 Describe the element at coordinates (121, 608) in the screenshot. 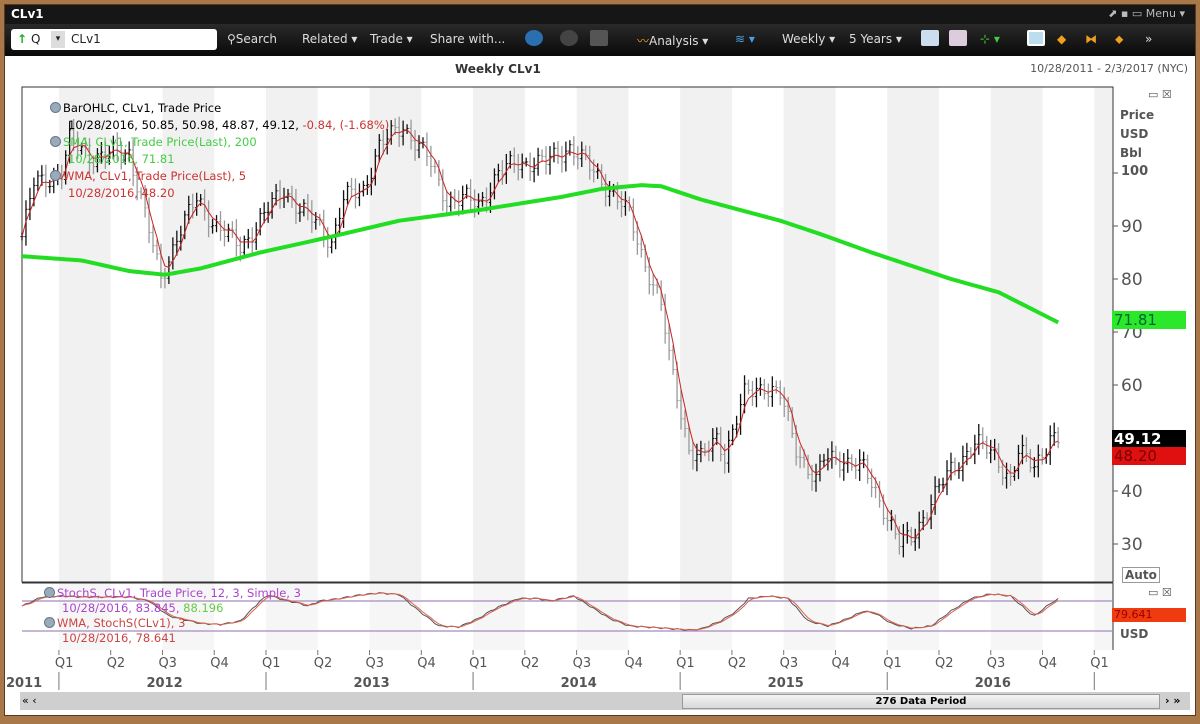

I see `legend-stoch-values: 10/28/2016, 83.845,` at that location.